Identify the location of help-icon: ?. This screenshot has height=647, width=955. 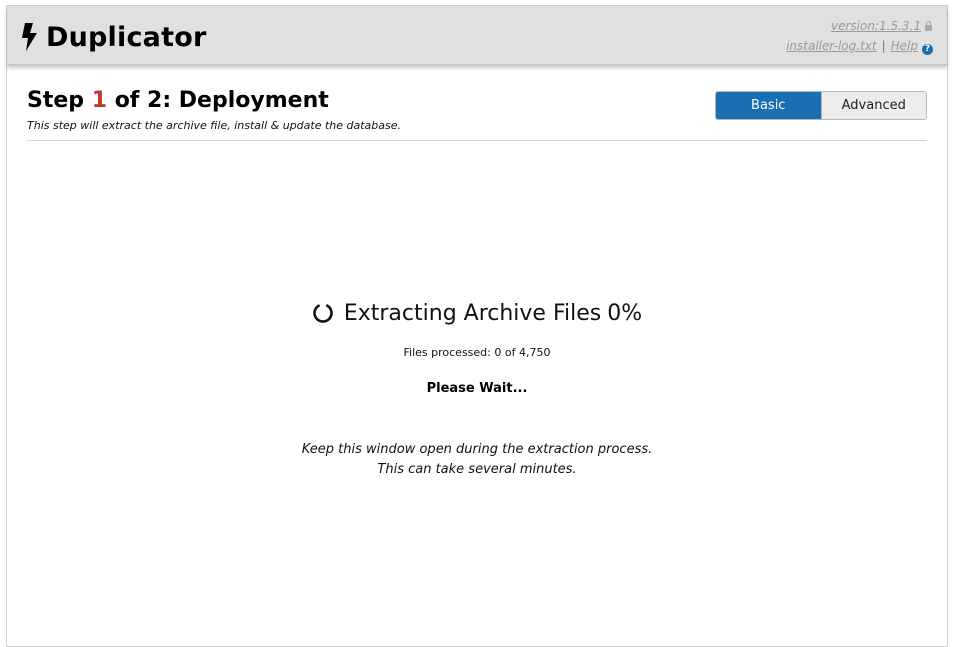
(927, 49).